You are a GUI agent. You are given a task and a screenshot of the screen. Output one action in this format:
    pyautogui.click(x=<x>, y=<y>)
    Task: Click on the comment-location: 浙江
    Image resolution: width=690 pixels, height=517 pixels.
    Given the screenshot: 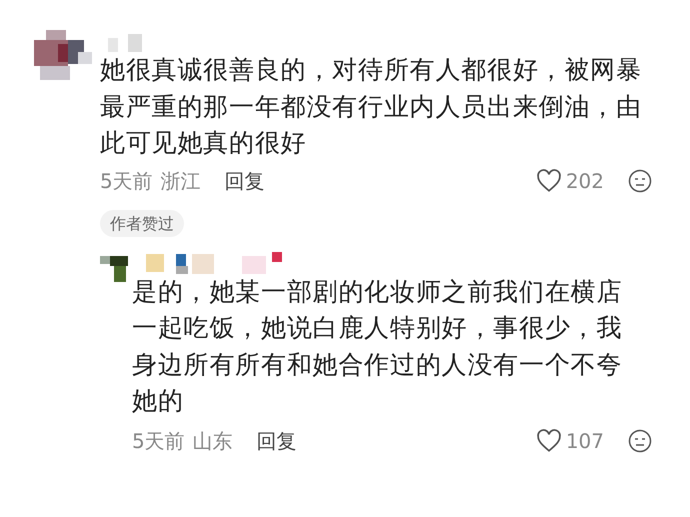 What is the action you would take?
    pyautogui.click(x=180, y=181)
    